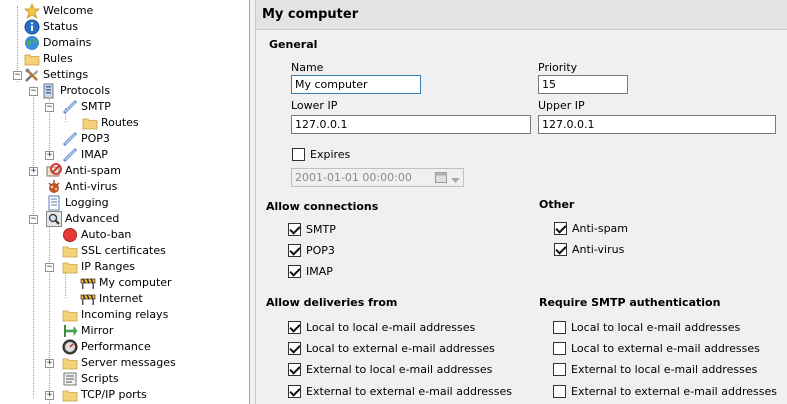  Describe the element at coordinates (583, 84) in the screenshot. I see `priority-field: 15` at that location.